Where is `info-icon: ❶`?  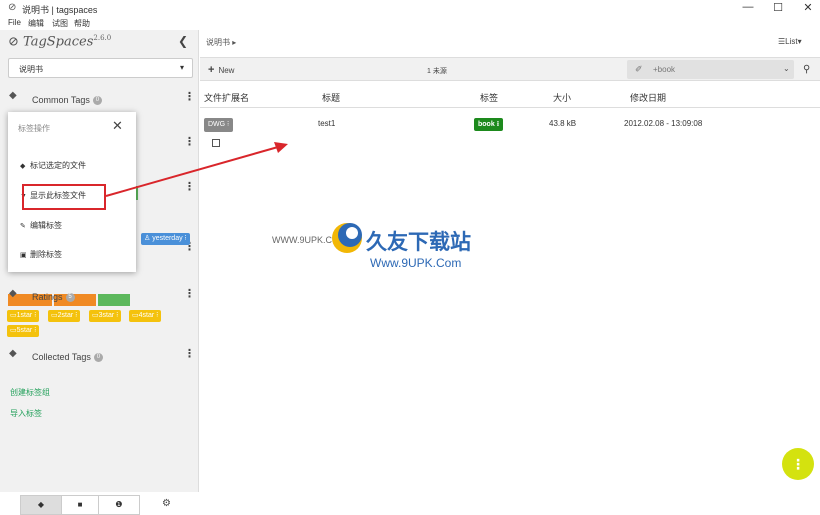 info-icon: ❶ is located at coordinates (119, 504).